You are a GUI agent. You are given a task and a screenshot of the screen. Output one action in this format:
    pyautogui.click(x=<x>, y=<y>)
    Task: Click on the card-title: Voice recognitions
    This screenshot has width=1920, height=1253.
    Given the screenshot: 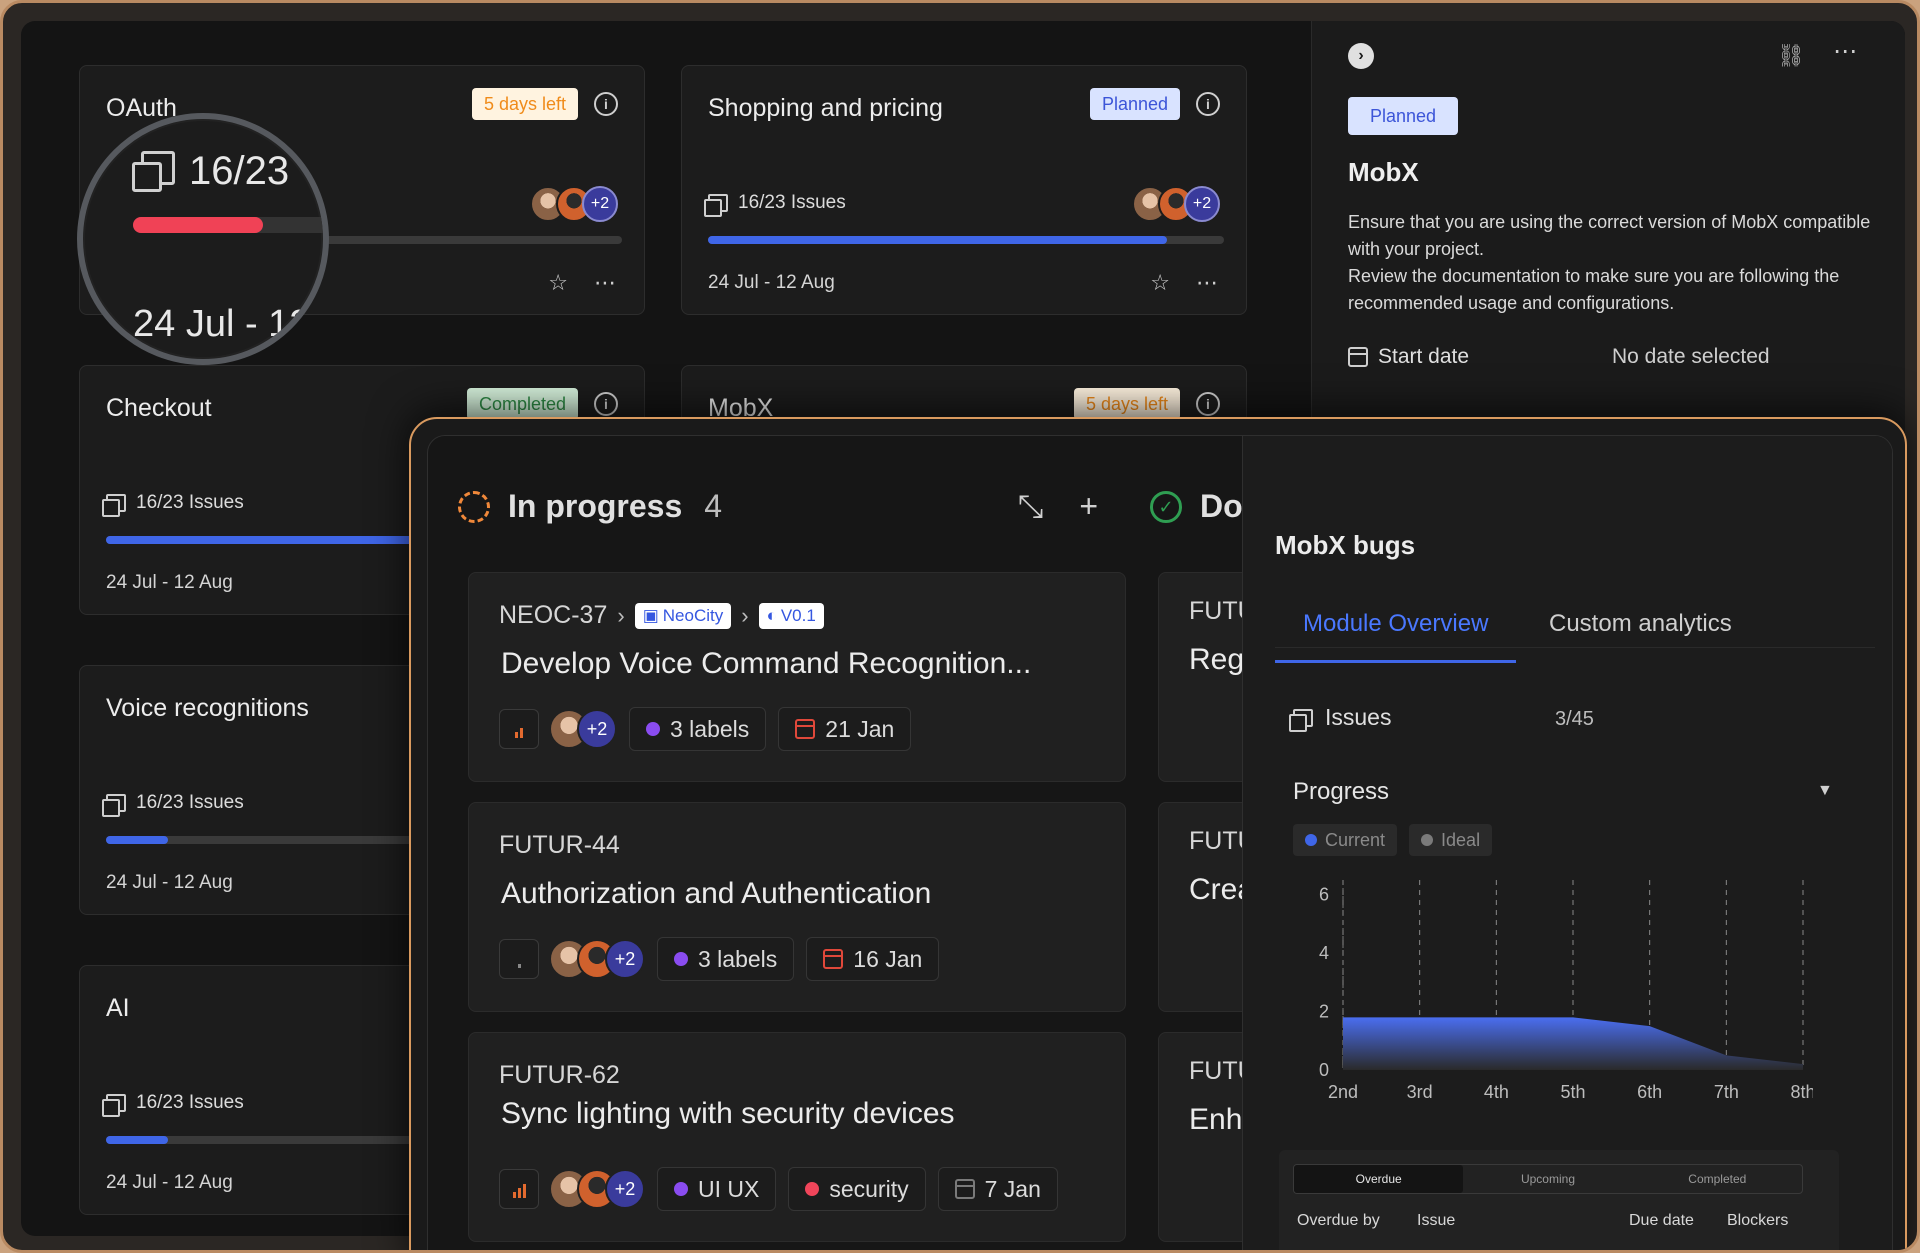 What is the action you would take?
    pyautogui.click(x=207, y=708)
    